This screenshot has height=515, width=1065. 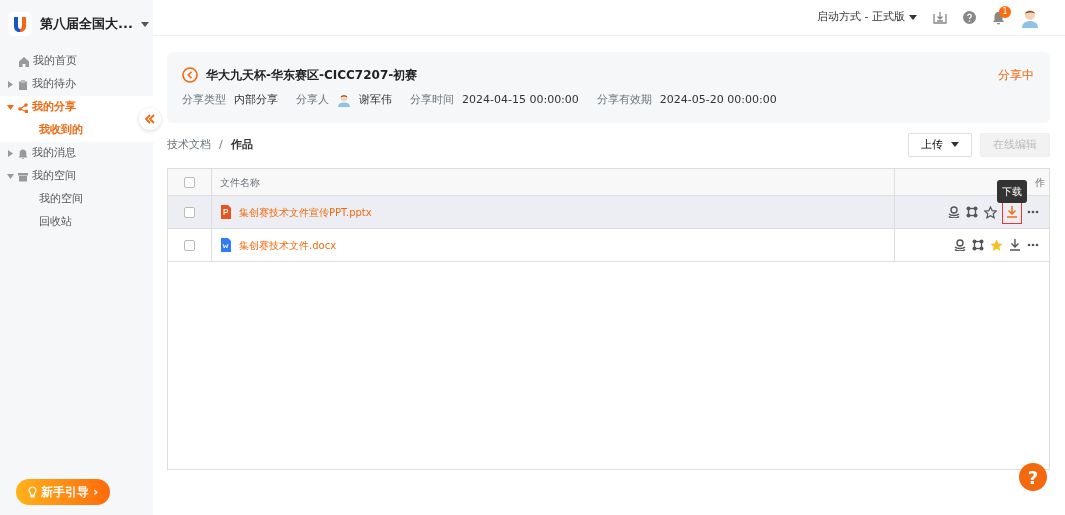 What do you see at coordinates (1030, 17) in the screenshot?
I see `user-avatar-icon` at bounding box center [1030, 17].